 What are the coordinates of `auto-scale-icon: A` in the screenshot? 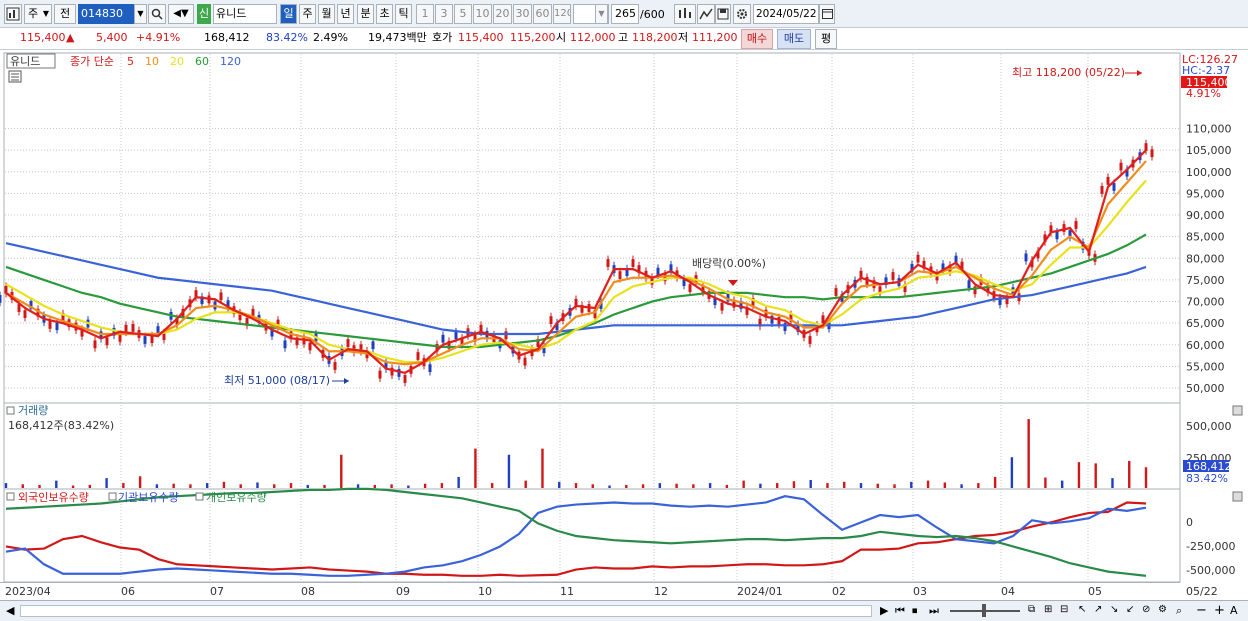 It's located at (1234, 610).